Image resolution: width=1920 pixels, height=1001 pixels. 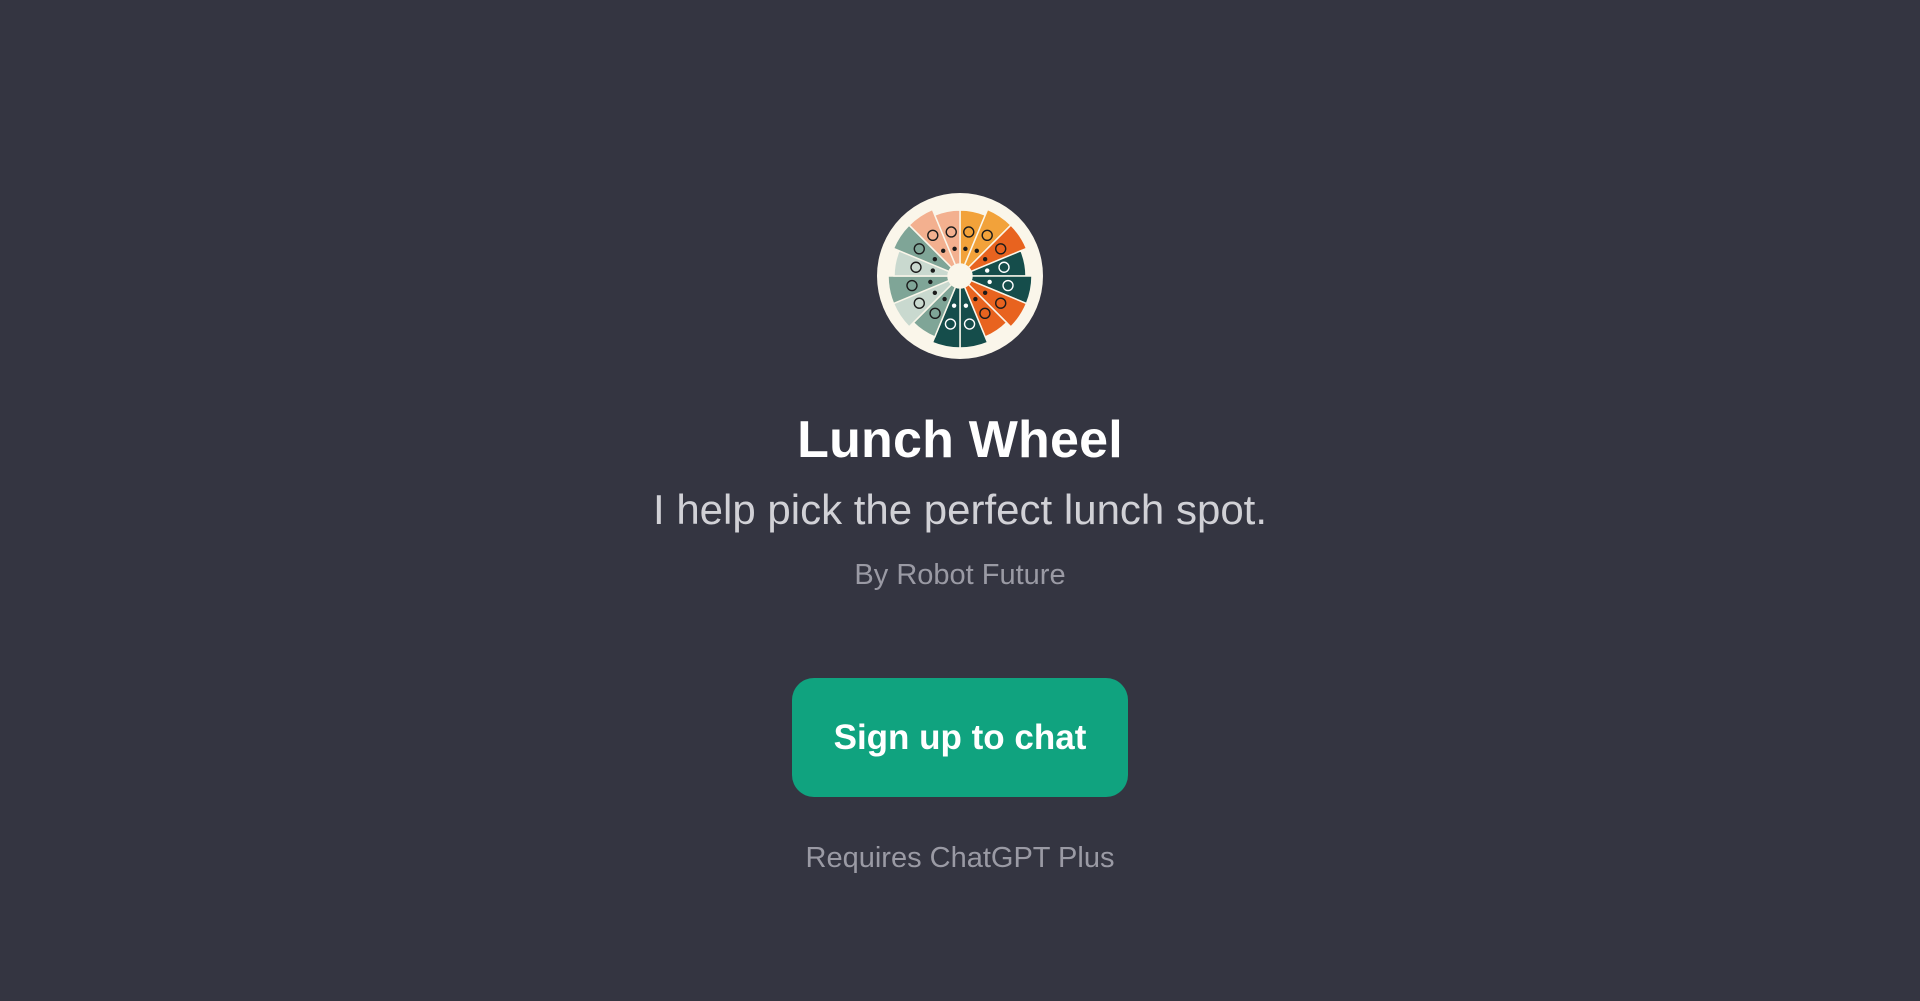 What do you see at coordinates (960, 509) in the screenshot?
I see `gpt-description: I help pick the perfect lunch spot.` at bounding box center [960, 509].